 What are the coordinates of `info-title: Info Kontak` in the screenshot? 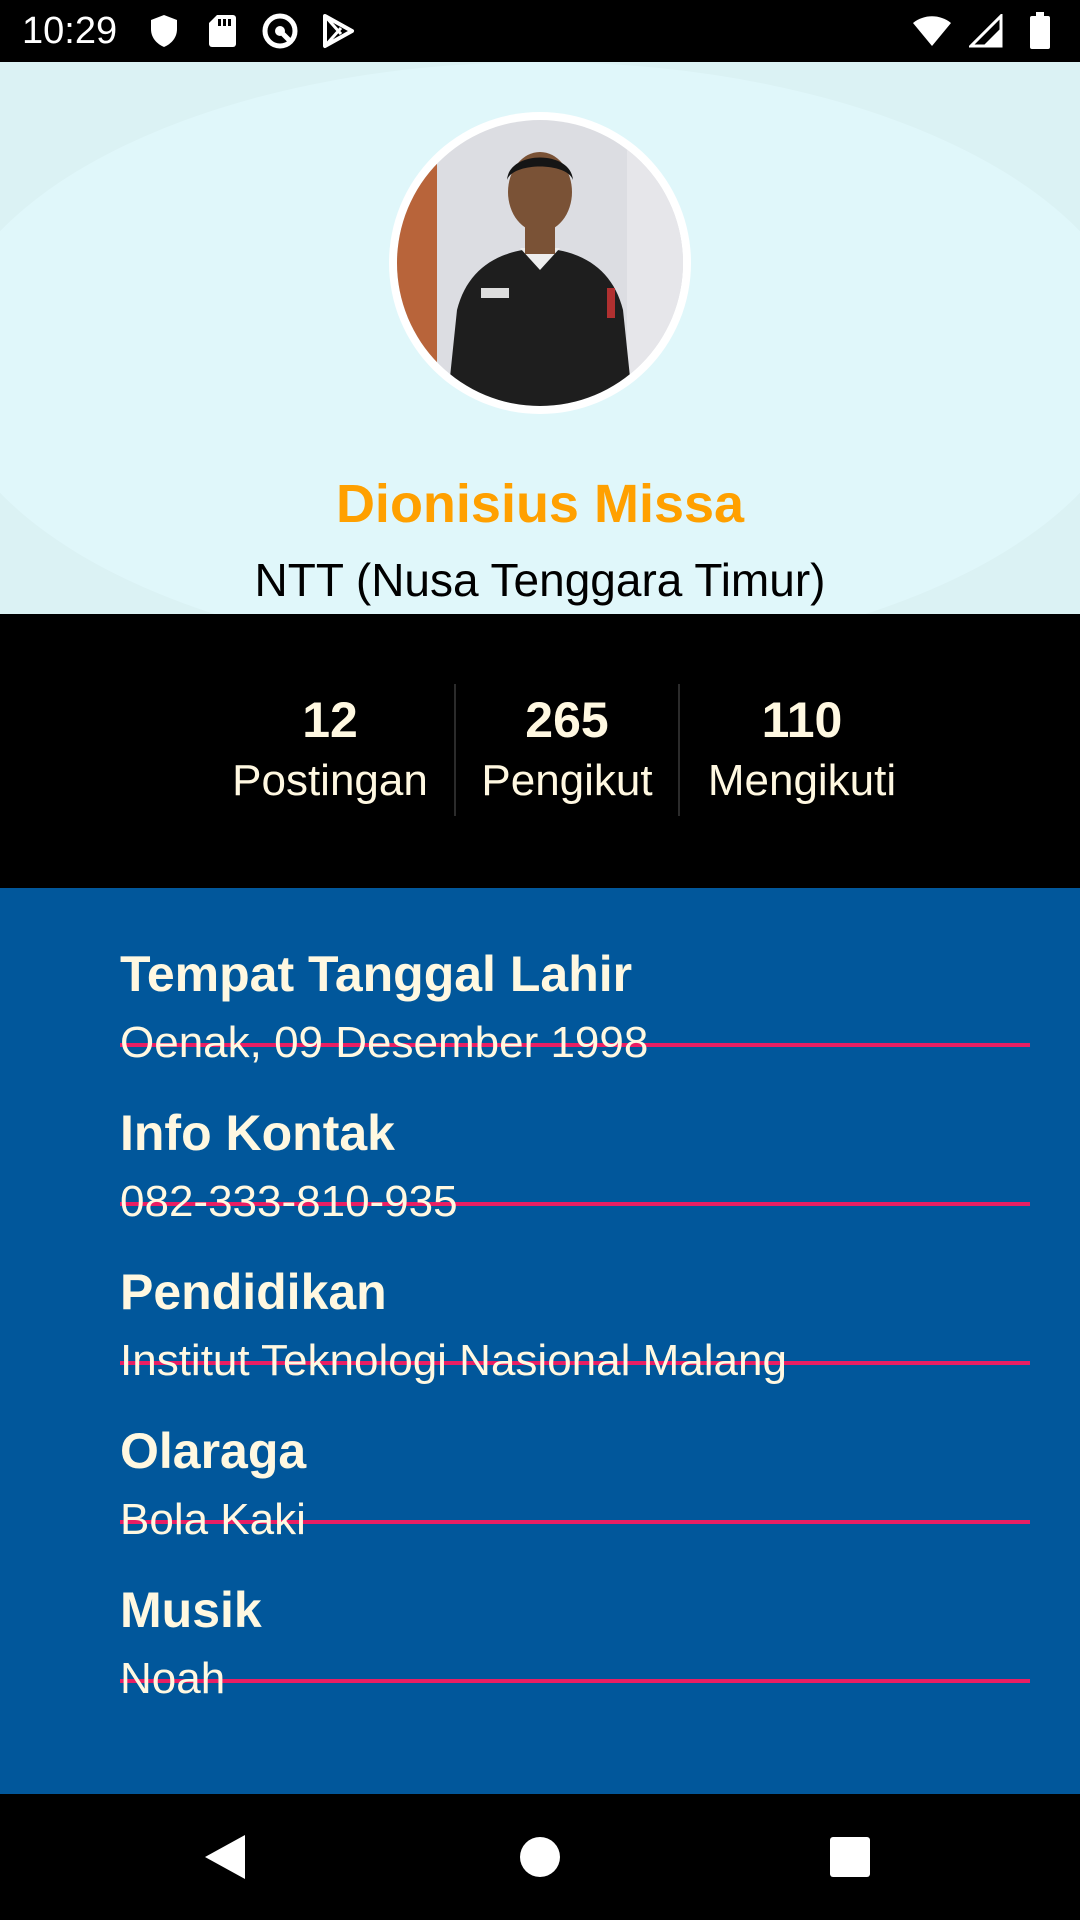 It's located at (257, 1133).